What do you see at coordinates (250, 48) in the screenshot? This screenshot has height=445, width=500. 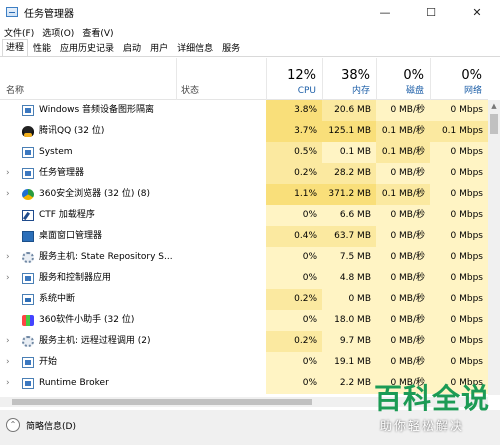 I see `tab-bar: 进程 性能 应用历史记录 启动 用户 详细信息 服务` at bounding box center [250, 48].